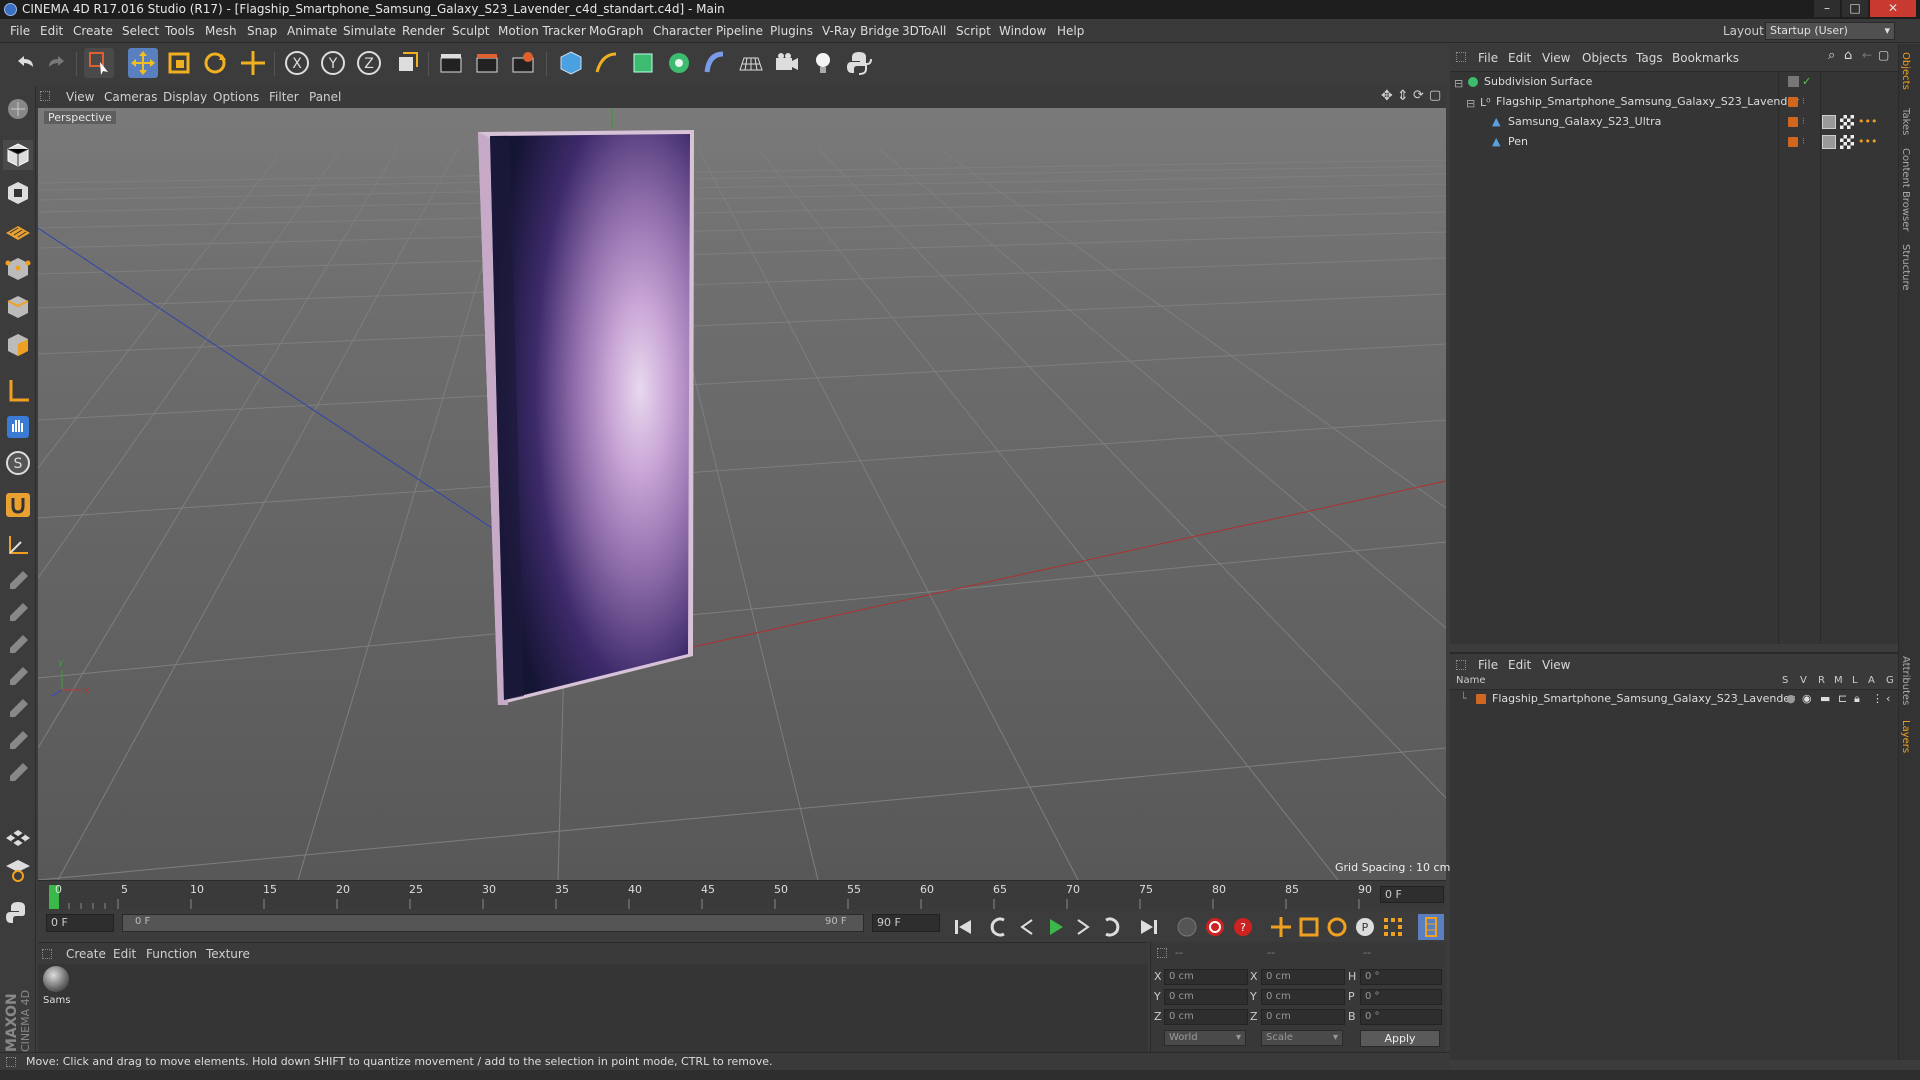  Describe the element at coordinates (80, 923) in the screenshot. I see `start-frame-field: 0 F` at that location.